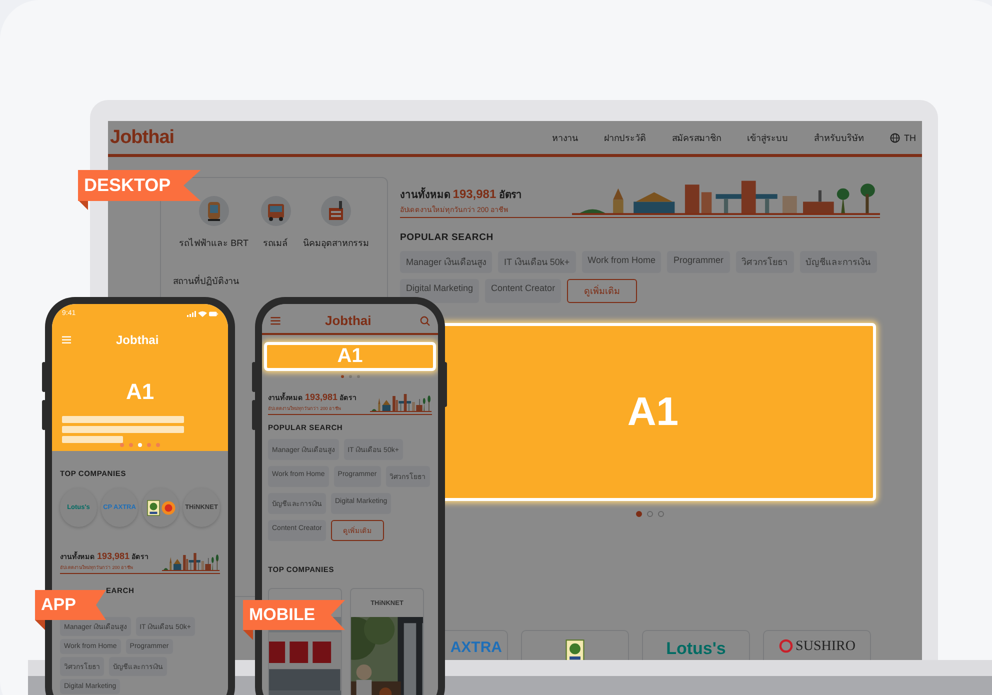  What do you see at coordinates (696, 137) in the screenshot?
I see `nav-link: สมัครสมาชิก` at bounding box center [696, 137].